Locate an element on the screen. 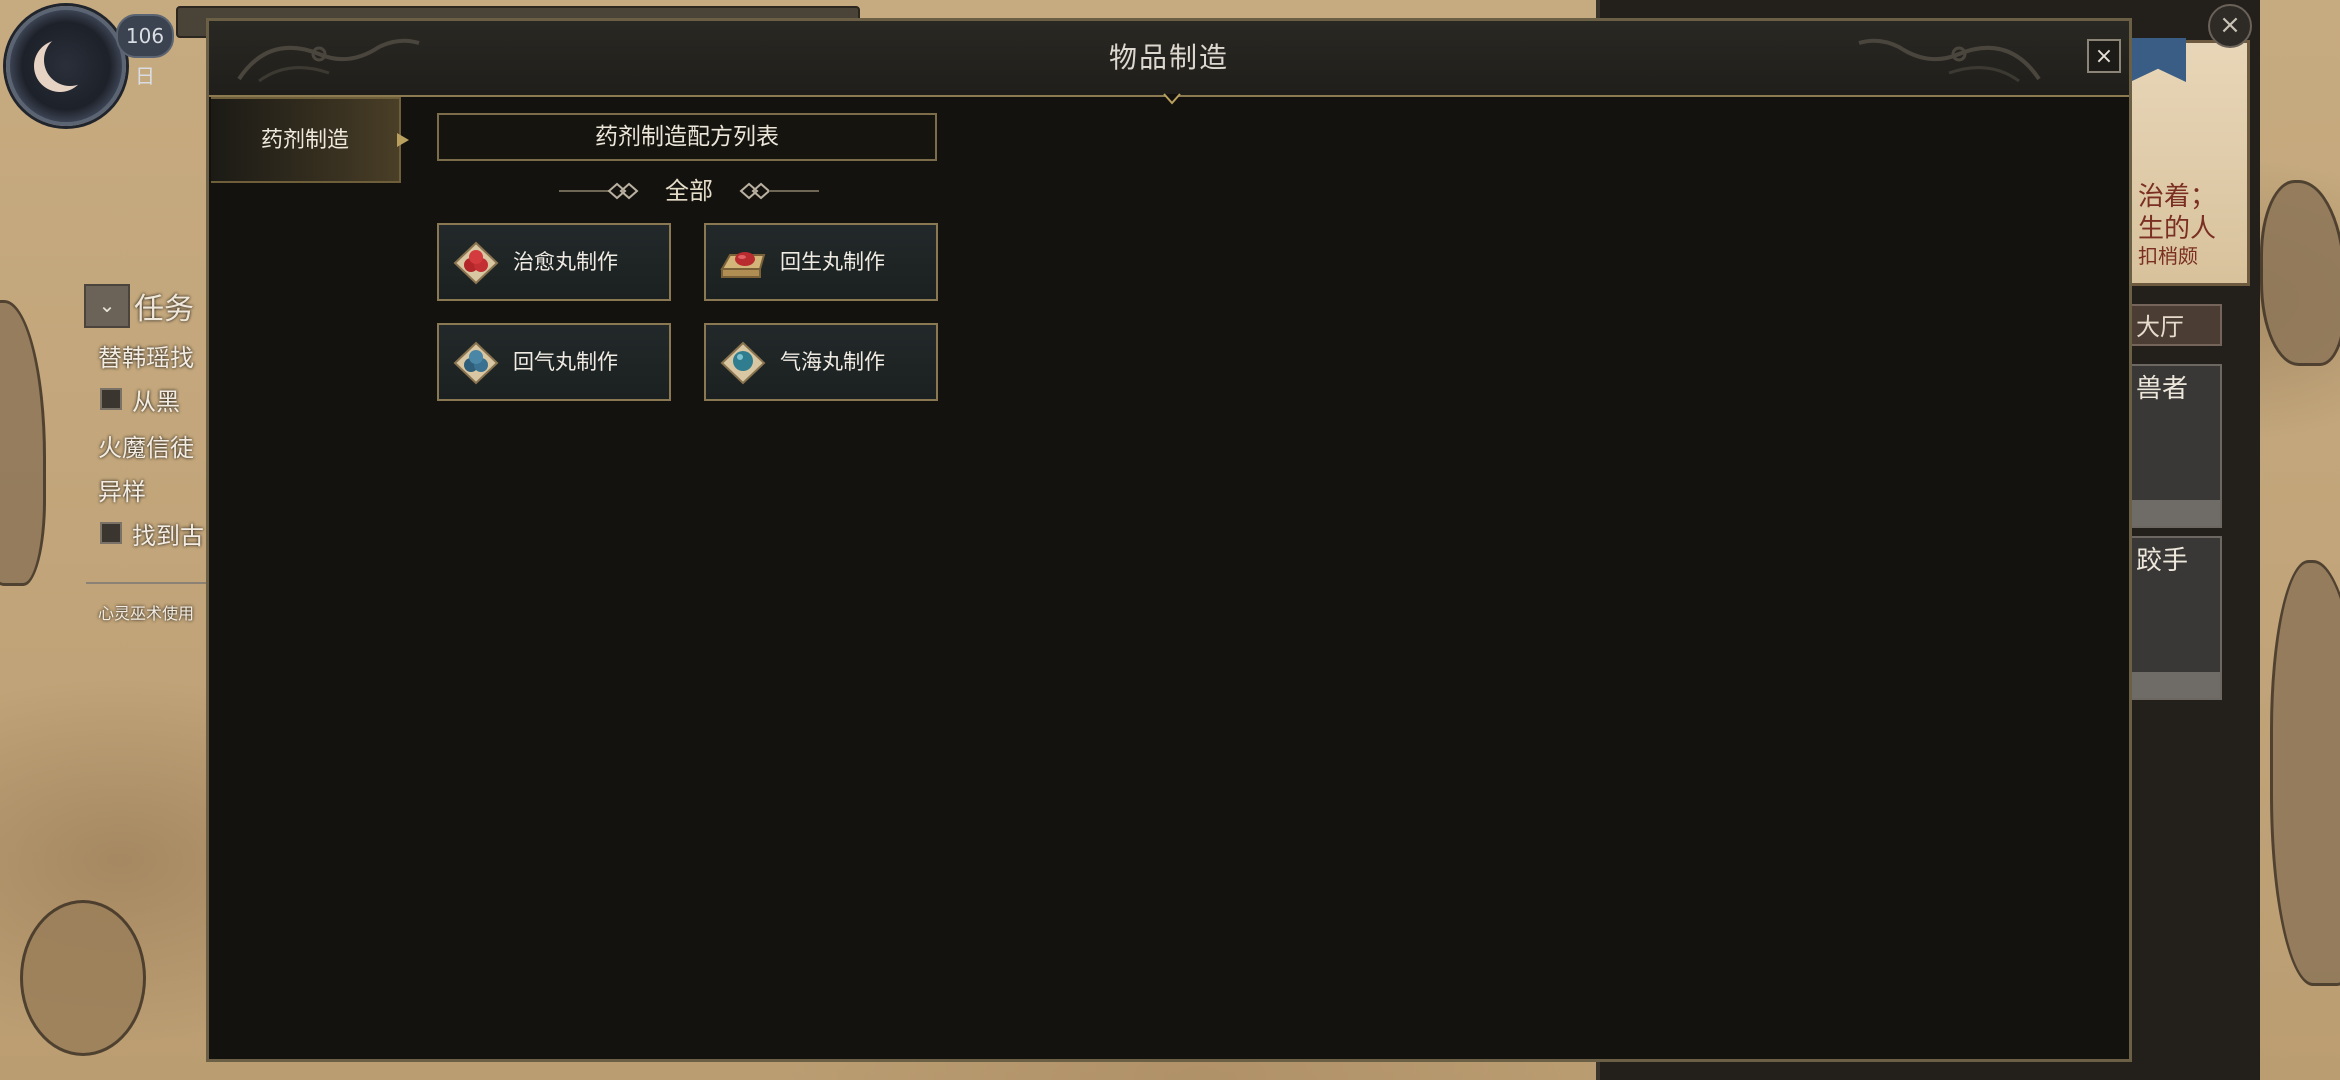  recipe-card-qi-restore-pill: 回气丸制作 is located at coordinates (554, 362).